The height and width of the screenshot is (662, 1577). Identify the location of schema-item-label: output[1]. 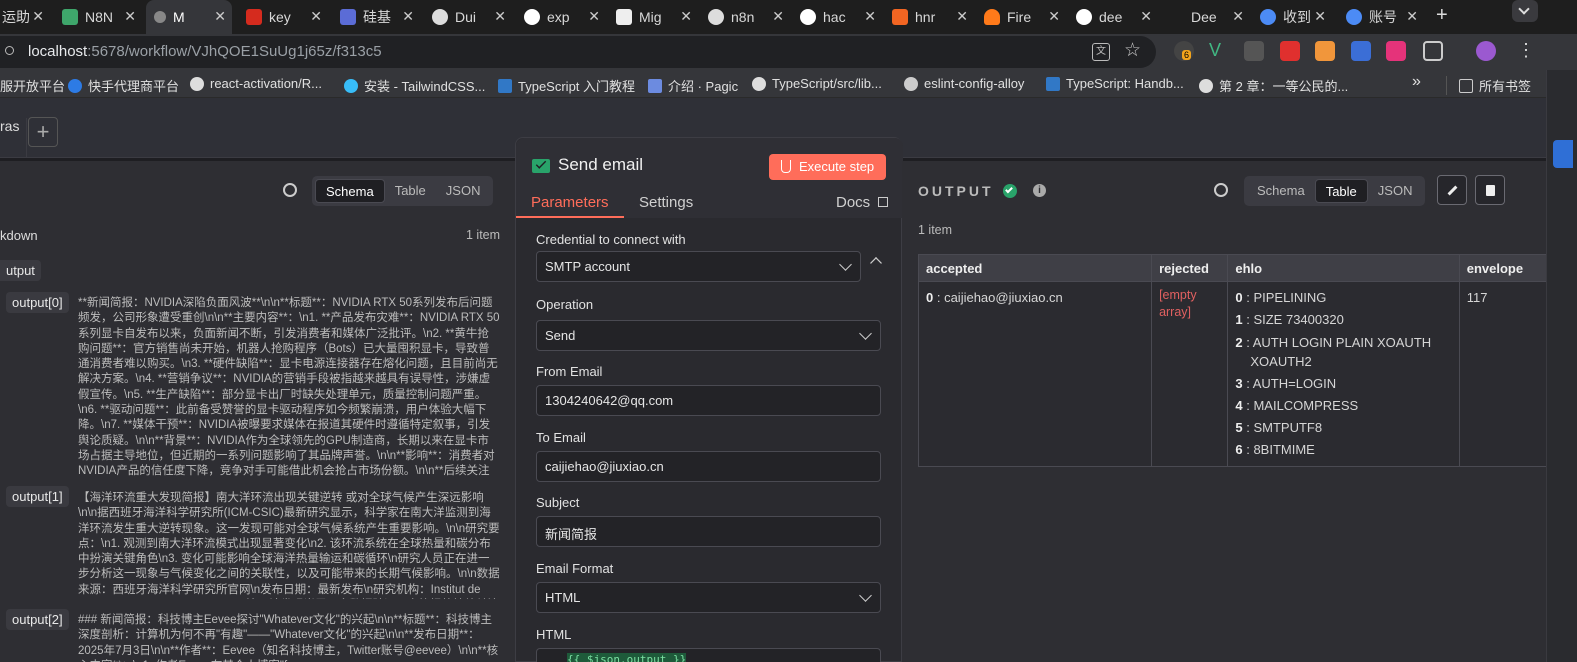
(37, 496).